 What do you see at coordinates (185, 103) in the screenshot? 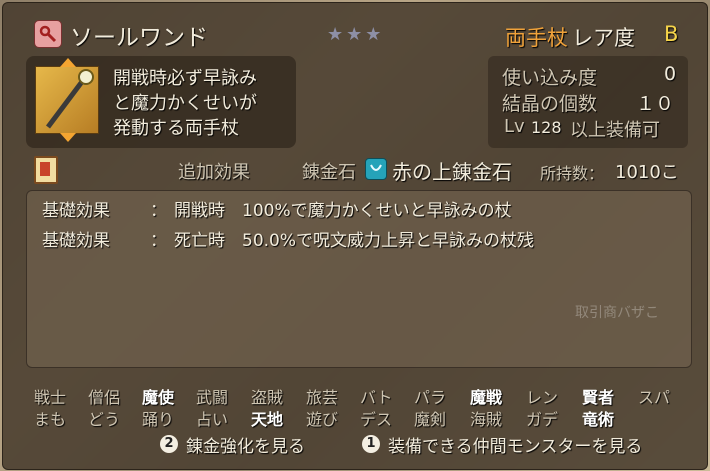
I see `description-line-2: と魔力かくせいが` at bounding box center [185, 103].